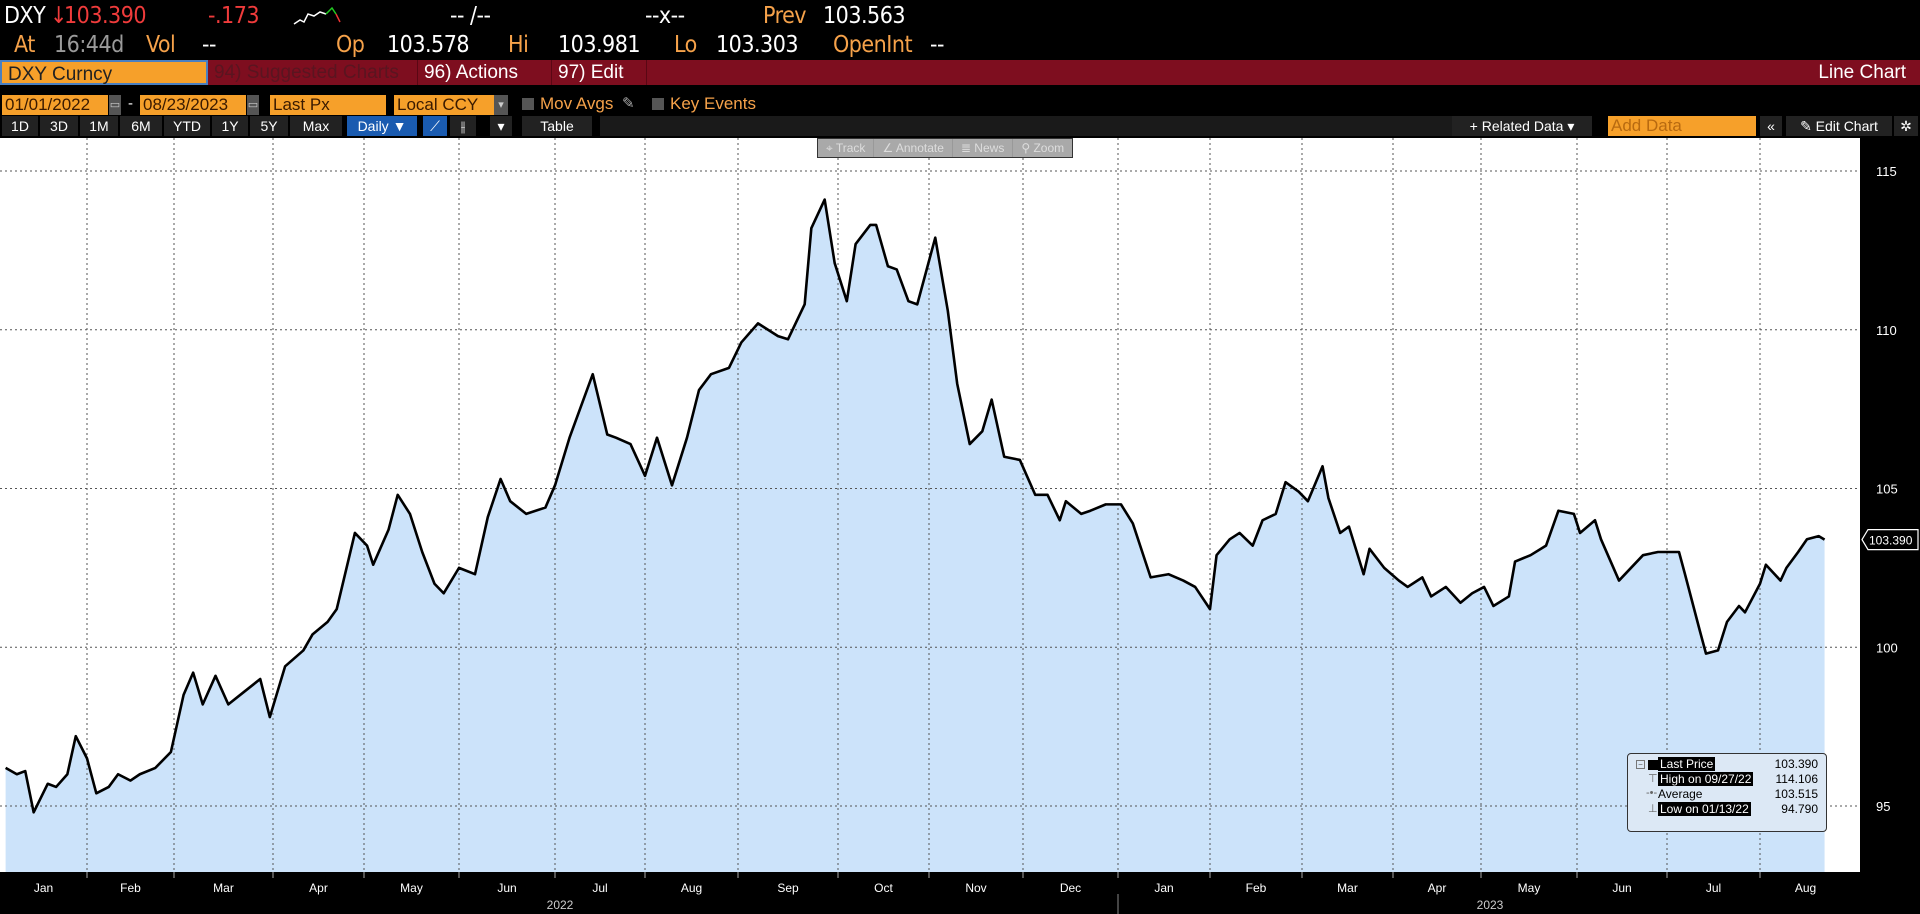 Image resolution: width=1920 pixels, height=914 pixels. Describe the element at coordinates (1704, 809) in the screenshot. I see `legend-label: Low on 01/13/22` at that location.